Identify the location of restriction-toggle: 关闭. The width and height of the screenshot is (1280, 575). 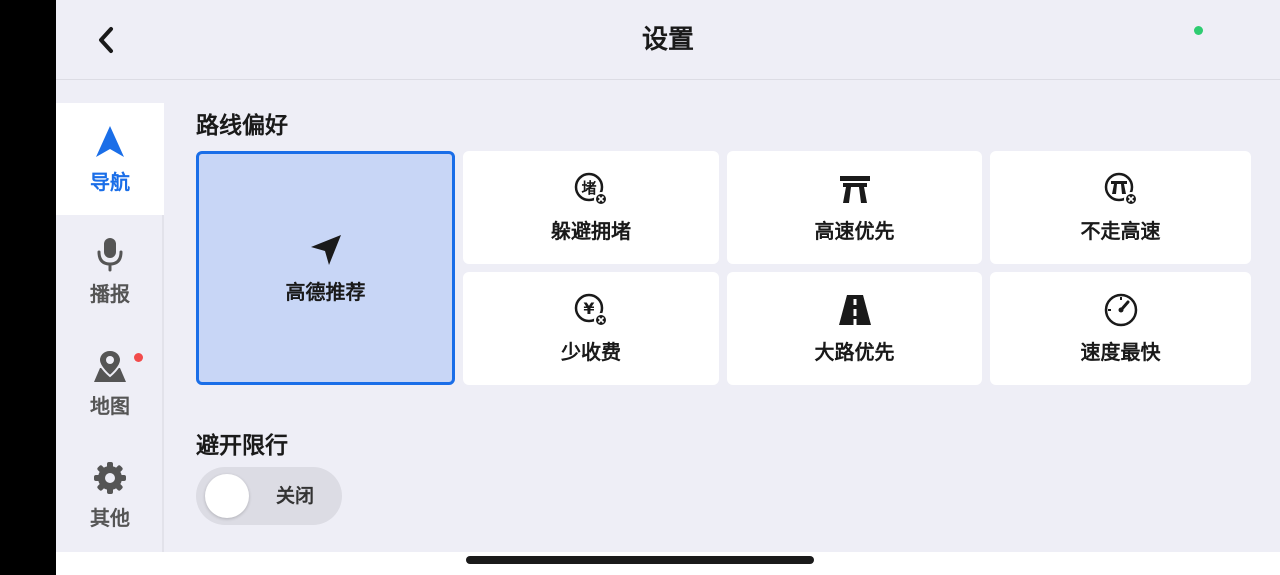
(269, 496).